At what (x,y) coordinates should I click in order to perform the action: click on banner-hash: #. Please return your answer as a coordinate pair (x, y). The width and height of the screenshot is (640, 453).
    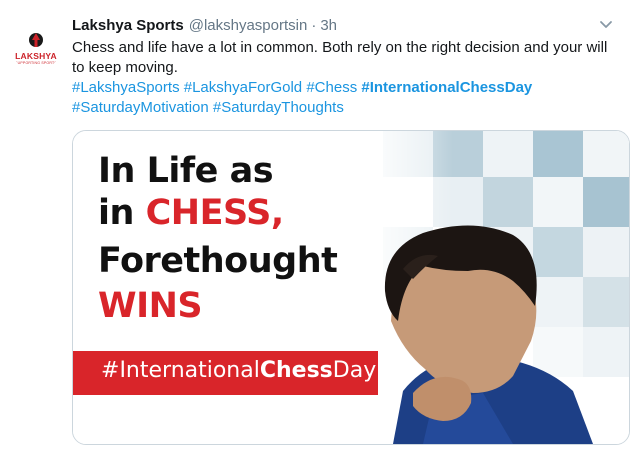
    Looking at the image, I should click on (110, 370).